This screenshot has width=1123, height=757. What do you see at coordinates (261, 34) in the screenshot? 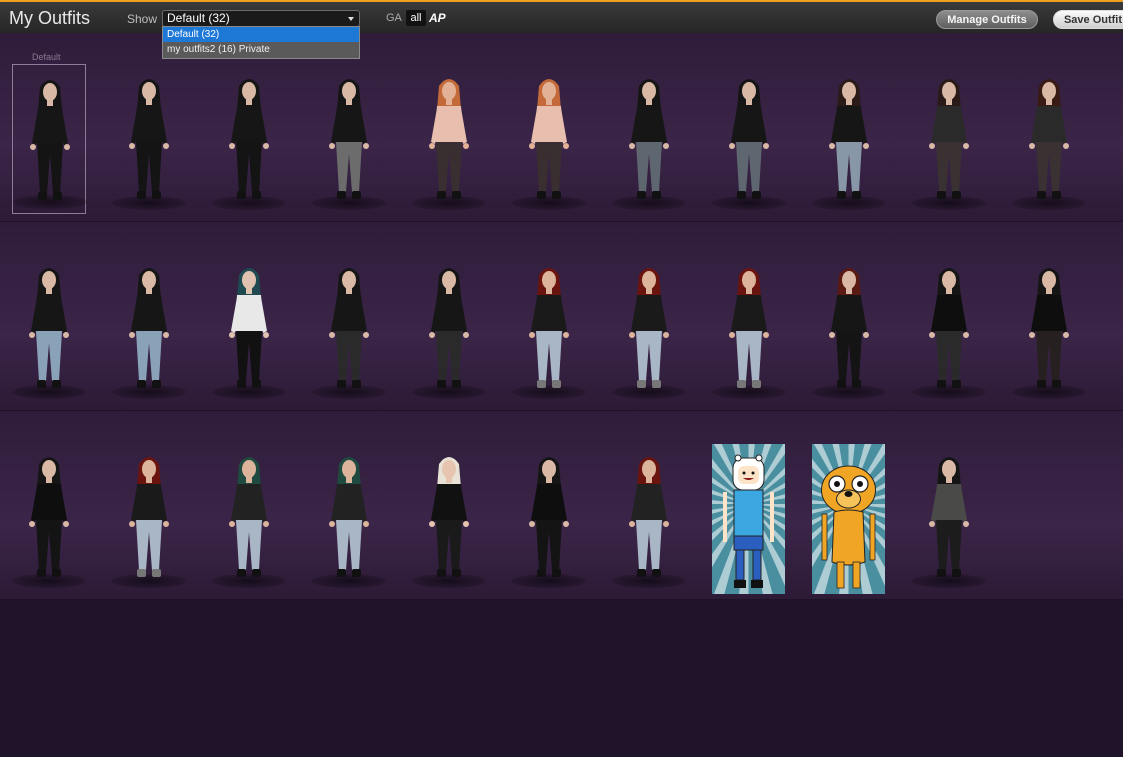
I see `dropdown-option: Default (32)` at bounding box center [261, 34].